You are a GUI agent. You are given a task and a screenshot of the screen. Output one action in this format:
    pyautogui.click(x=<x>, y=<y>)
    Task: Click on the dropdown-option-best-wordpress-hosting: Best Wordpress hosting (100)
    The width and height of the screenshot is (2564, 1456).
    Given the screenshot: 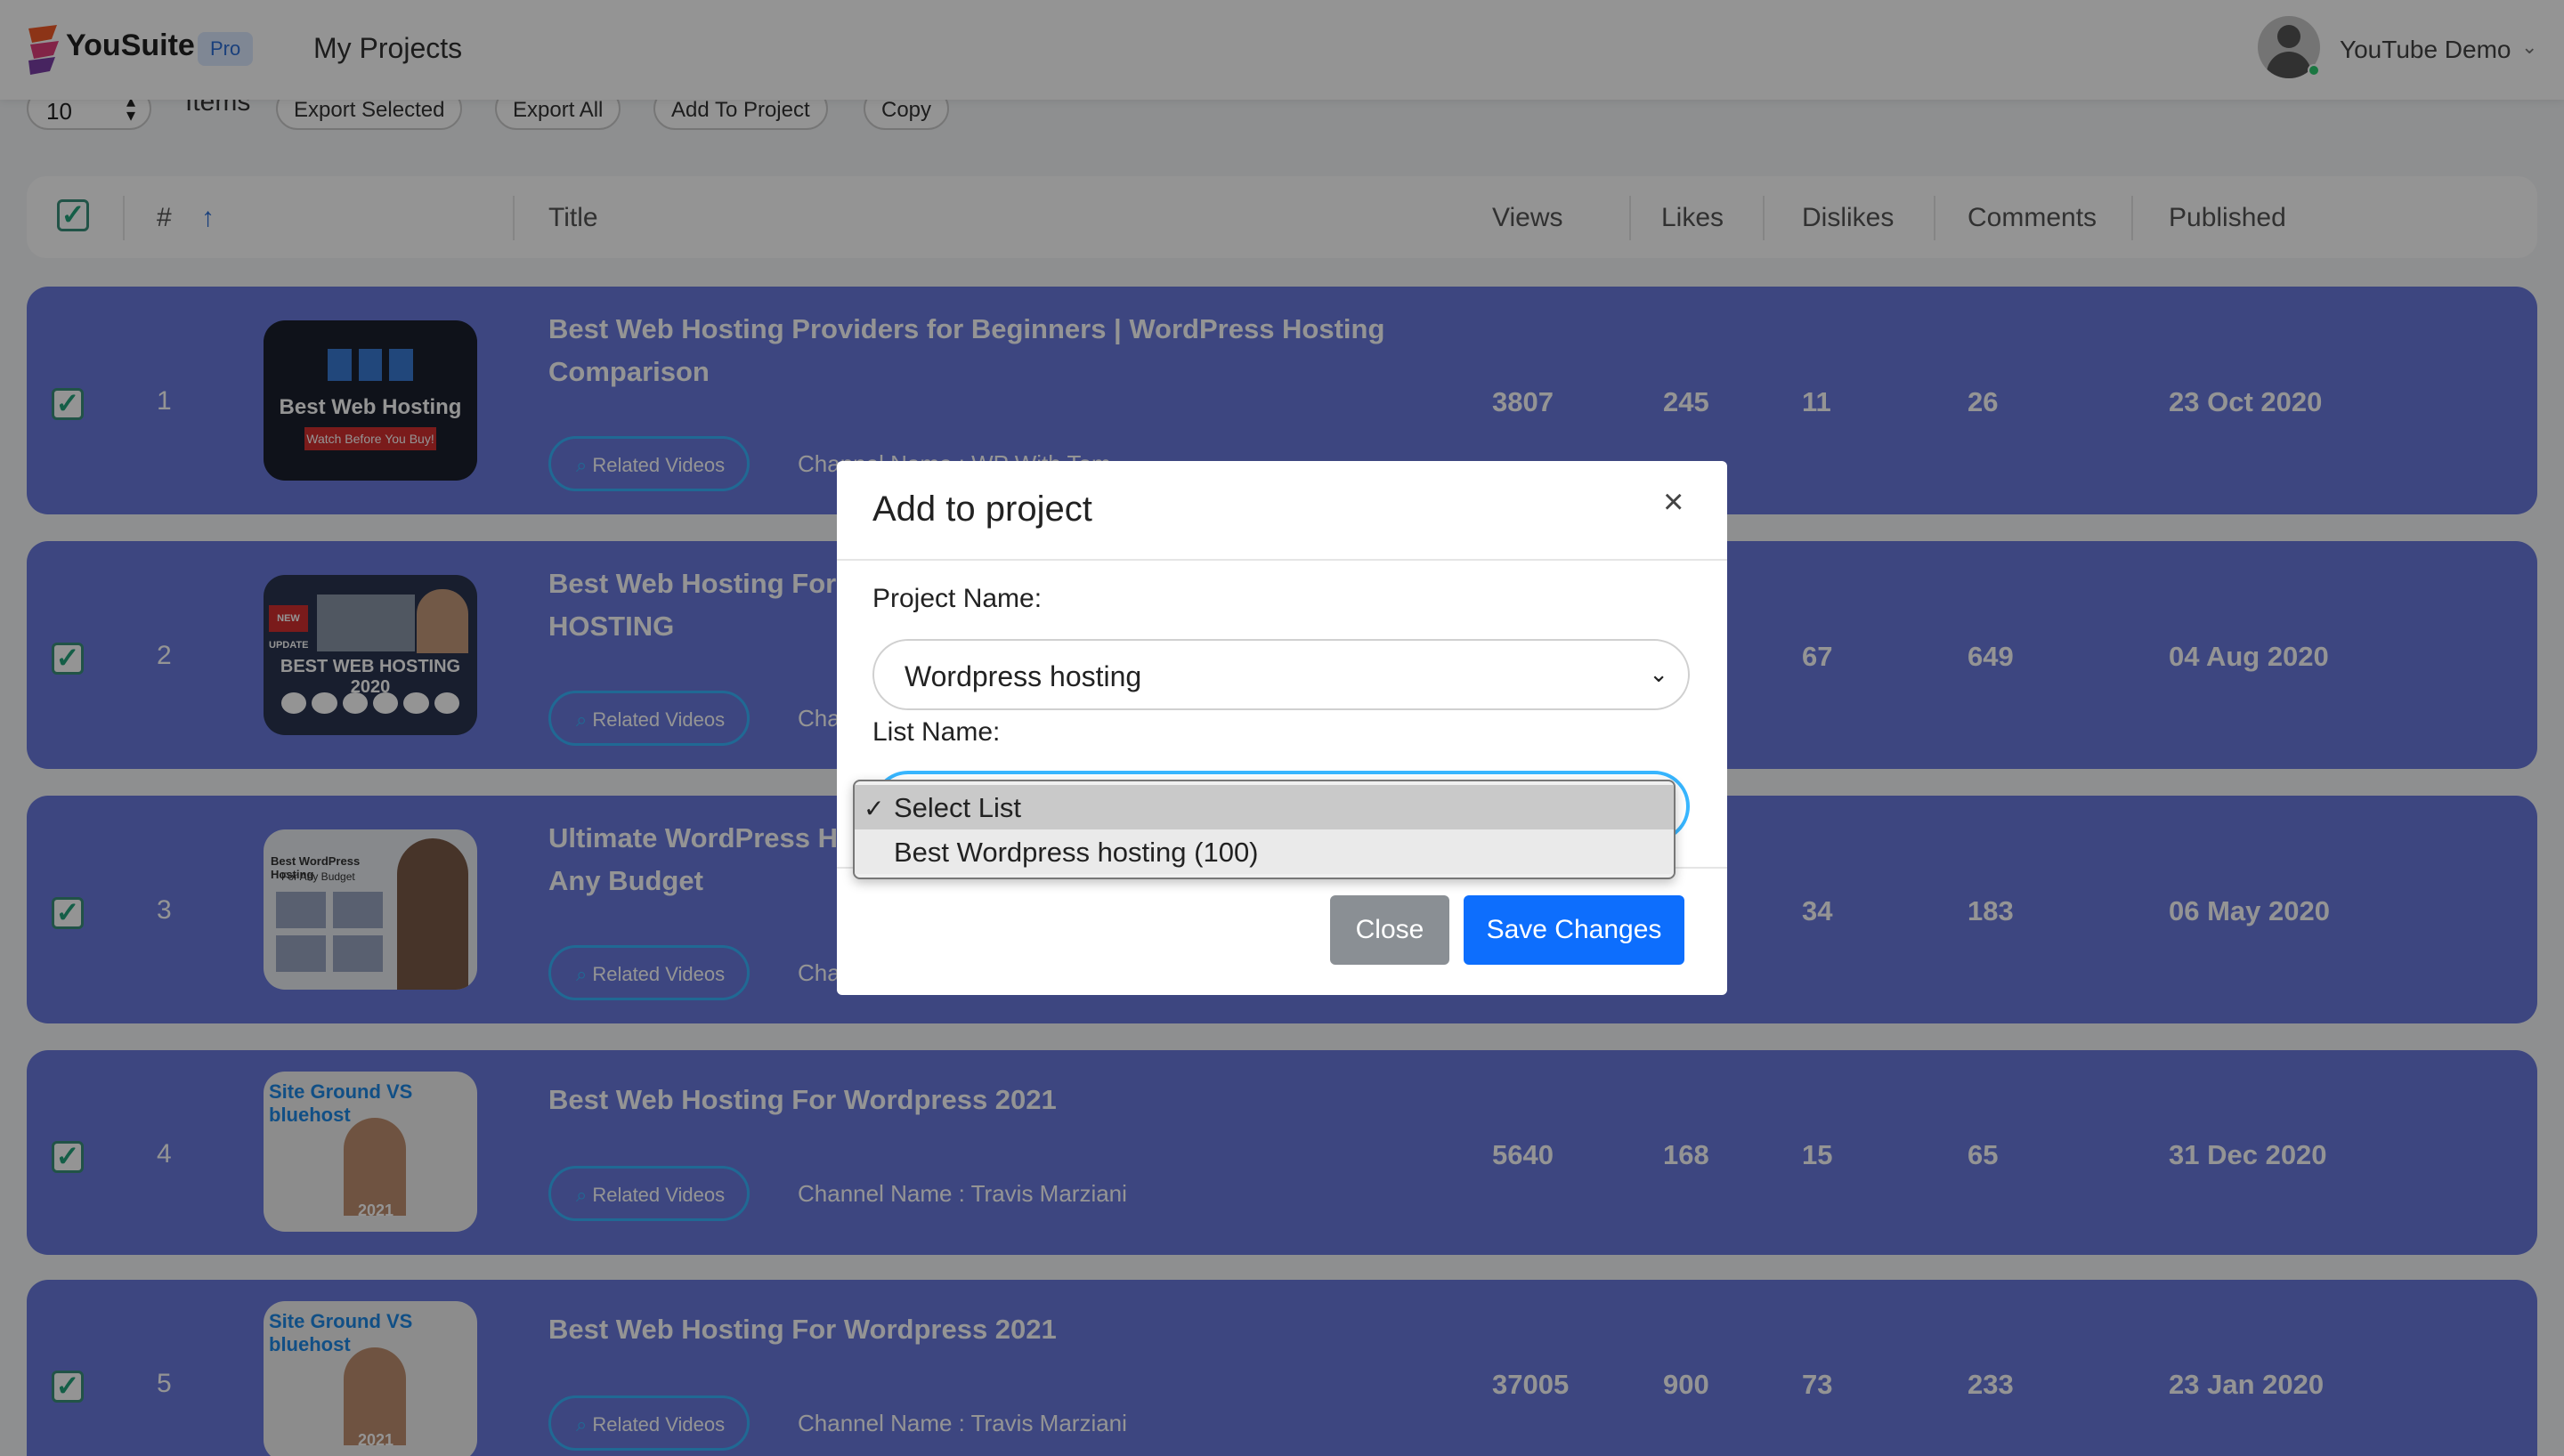 What is the action you would take?
    pyautogui.click(x=1264, y=851)
    